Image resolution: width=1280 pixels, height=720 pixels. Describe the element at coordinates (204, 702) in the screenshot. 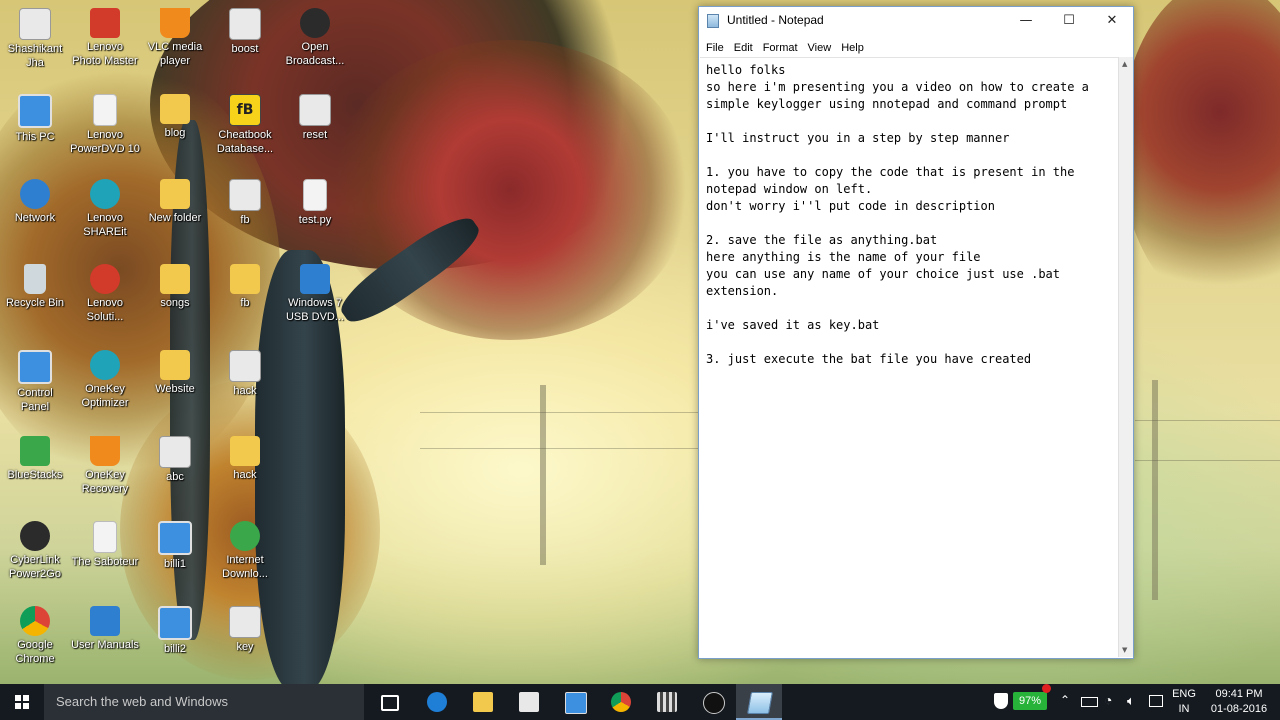

I see `search-box: Search the web and Windows` at that location.